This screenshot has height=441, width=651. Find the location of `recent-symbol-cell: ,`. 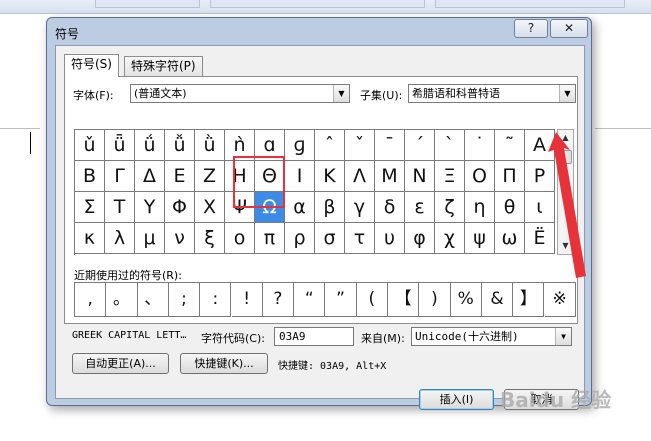

recent-symbol-cell: , is located at coordinates (91, 300).